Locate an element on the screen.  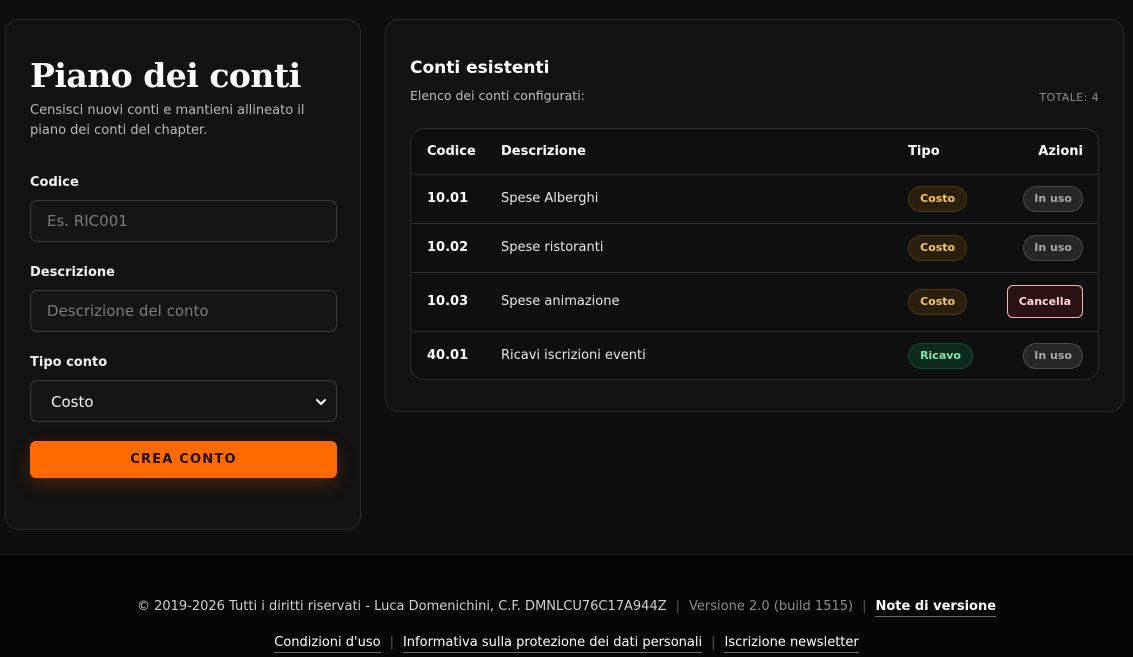
total-count: TOTALE: 4 is located at coordinates (1069, 97).